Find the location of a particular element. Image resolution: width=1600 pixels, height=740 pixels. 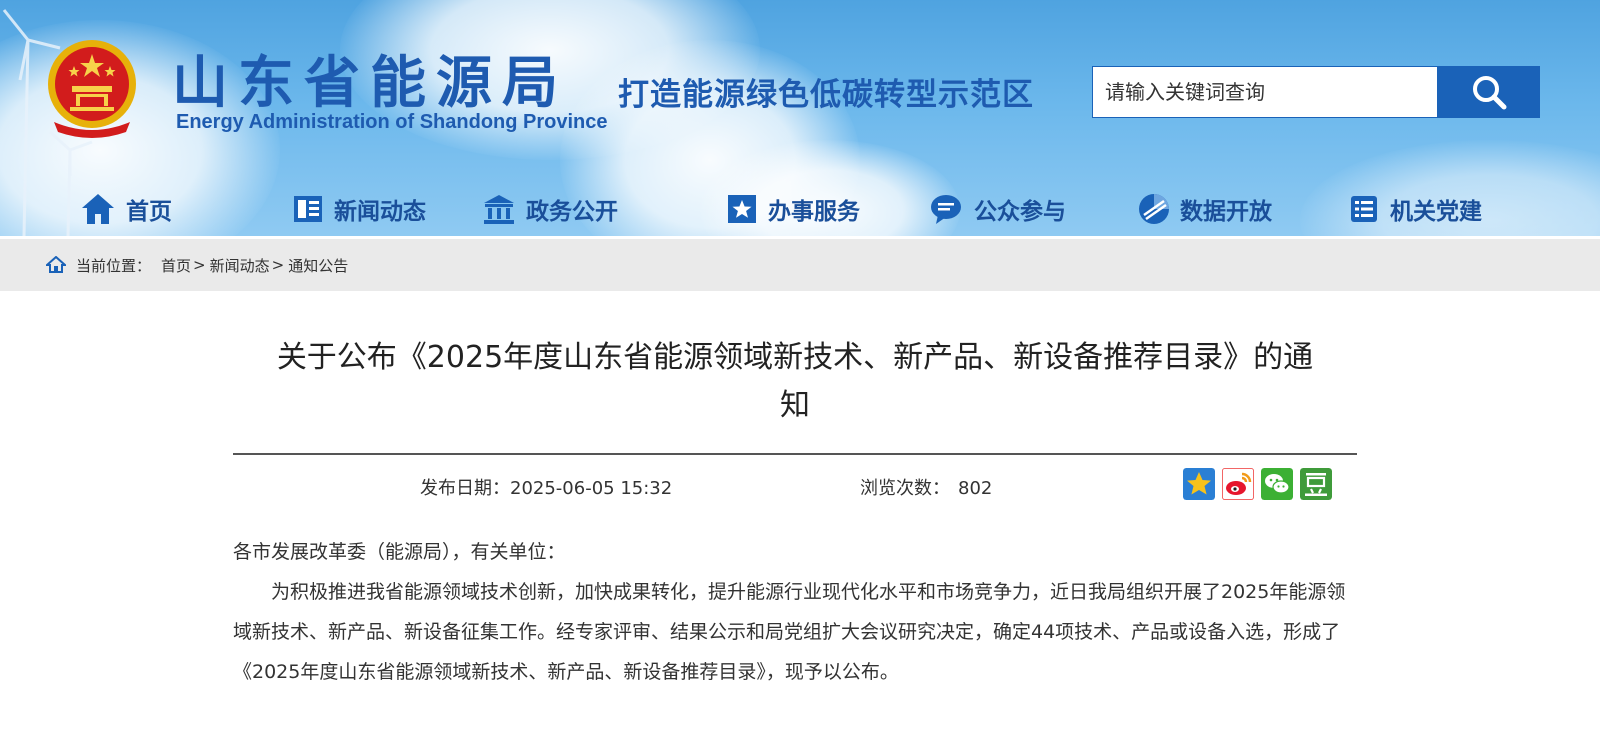

nav-item-gov-affairs: 政务公开 is located at coordinates (550, 209).